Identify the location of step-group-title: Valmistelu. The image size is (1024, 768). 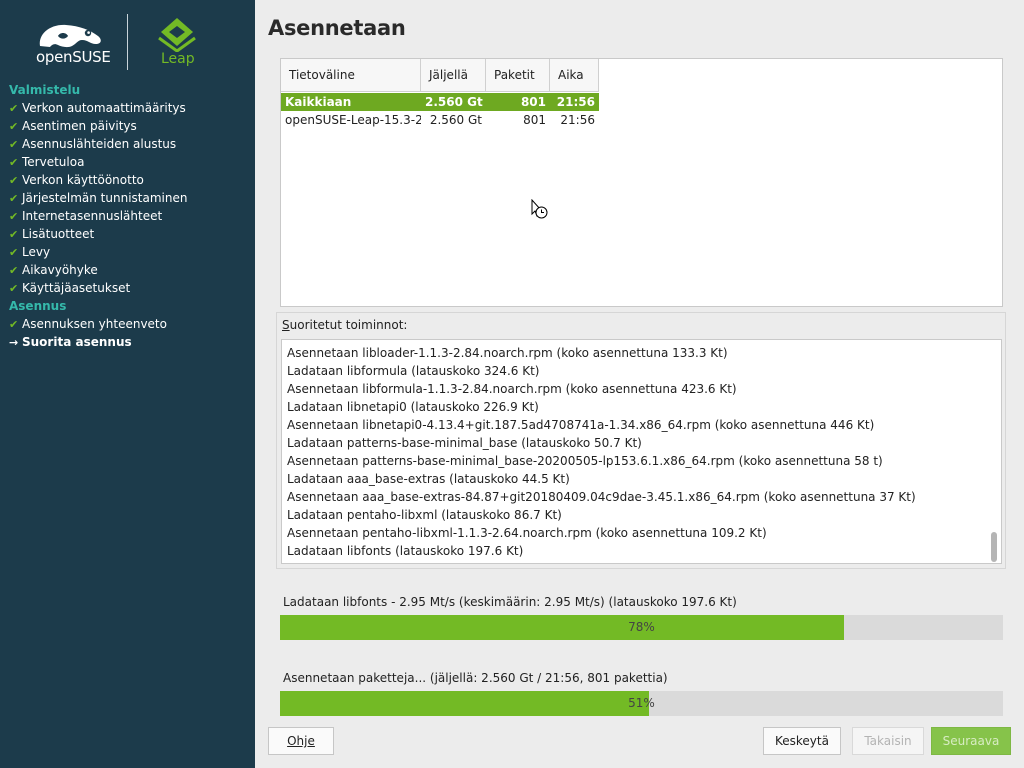
(45, 90).